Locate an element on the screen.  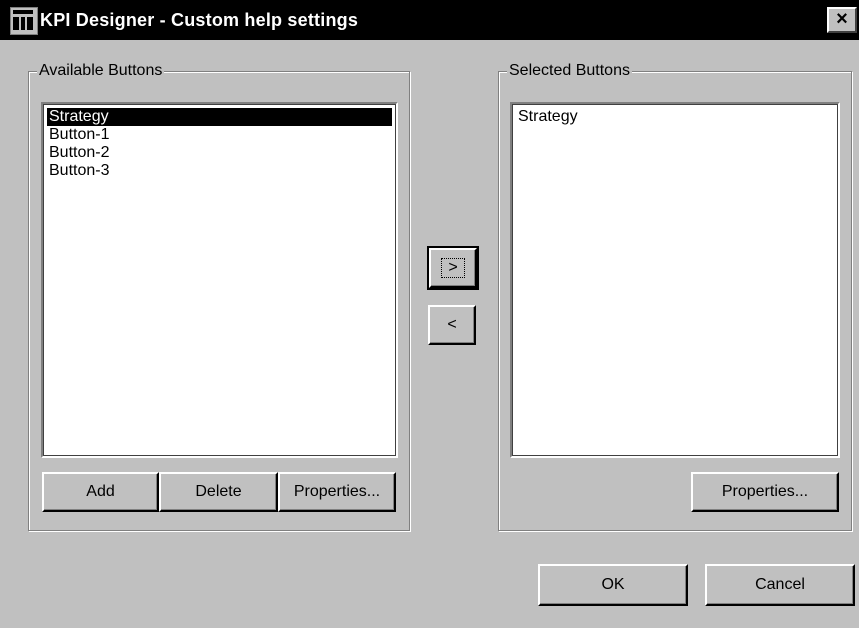
ok-button: OK is located at coordinates (613, 585).